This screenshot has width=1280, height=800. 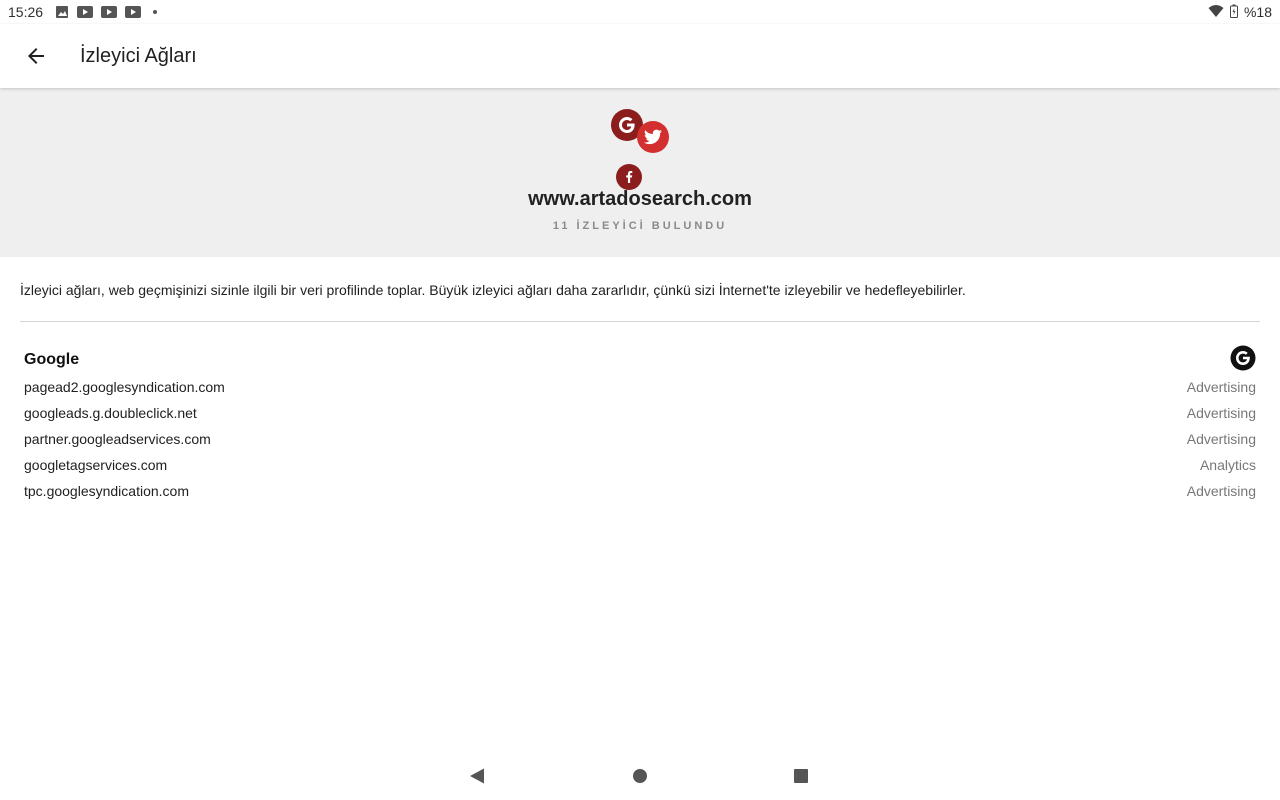 What do you see at coordinates (26, 12) in the screenshot?
I see `status-time: 15:26` at bounding box center [26, 12].